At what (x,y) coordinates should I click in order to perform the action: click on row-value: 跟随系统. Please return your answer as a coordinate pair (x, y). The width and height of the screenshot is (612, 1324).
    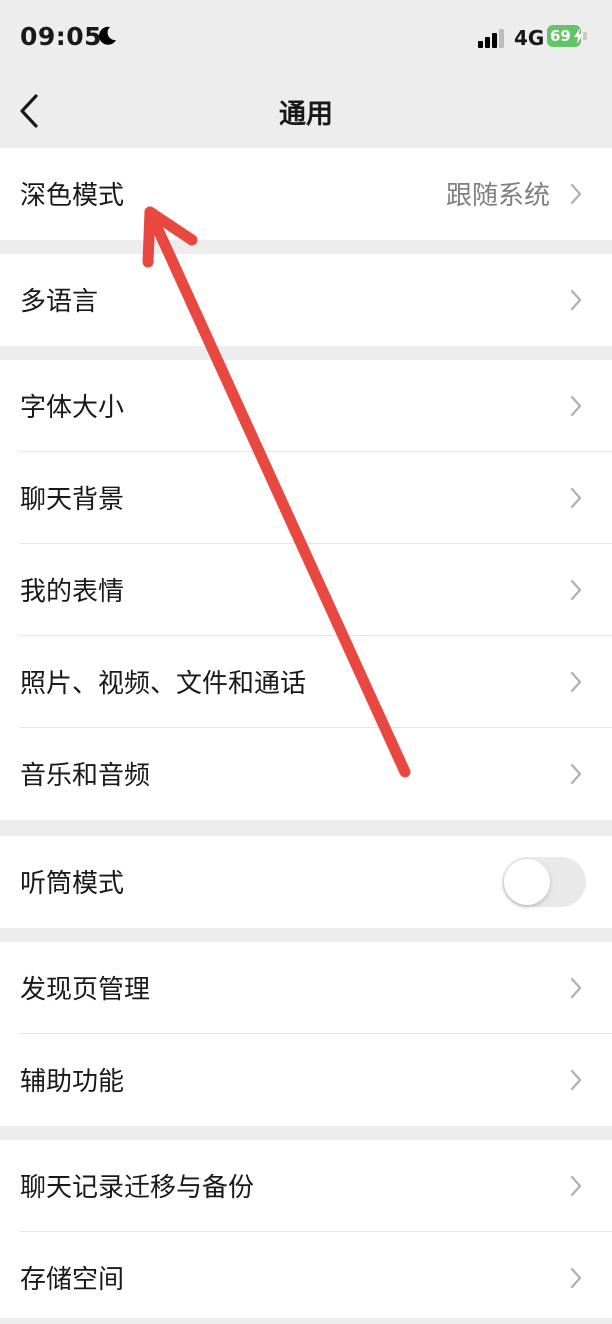
    Looking at the image, I should click on (497, 196).